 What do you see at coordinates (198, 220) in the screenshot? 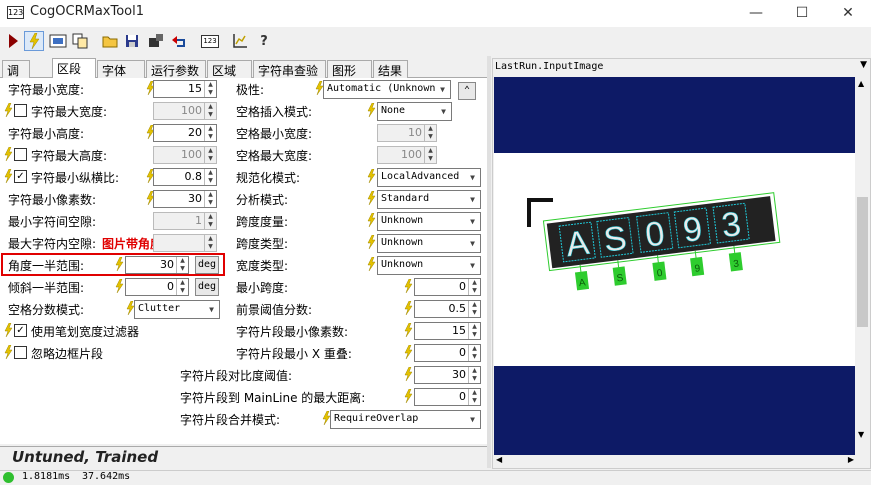
I see `spin-value: 1` at bounding box center [198, 220].